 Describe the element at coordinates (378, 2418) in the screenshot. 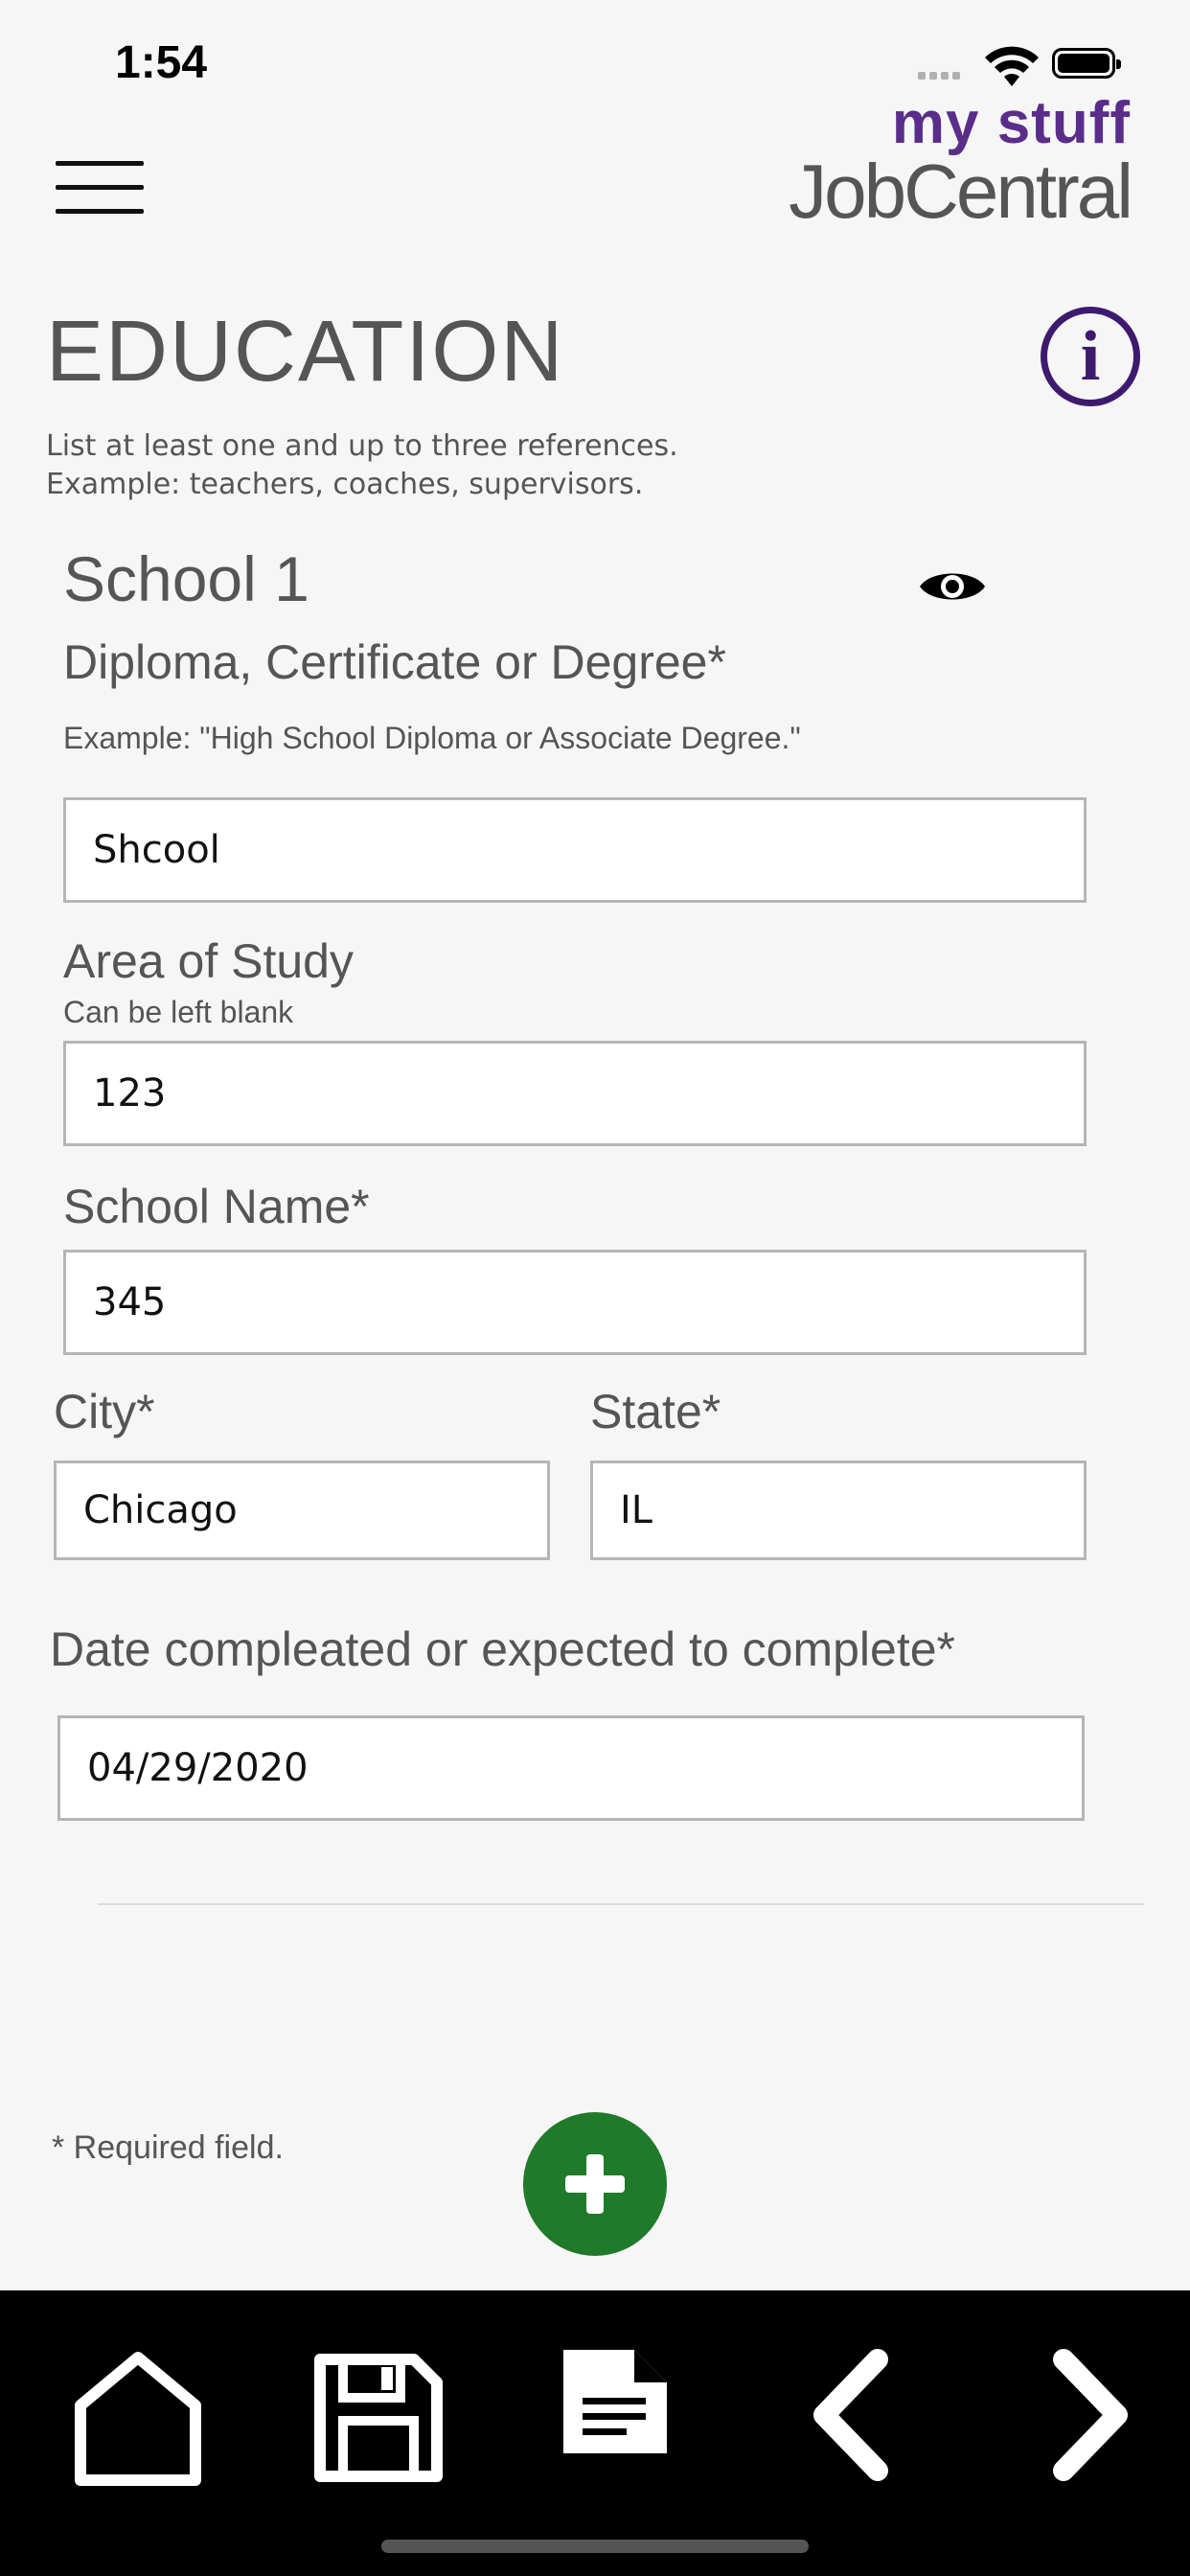

I see `save-icon` at that location.